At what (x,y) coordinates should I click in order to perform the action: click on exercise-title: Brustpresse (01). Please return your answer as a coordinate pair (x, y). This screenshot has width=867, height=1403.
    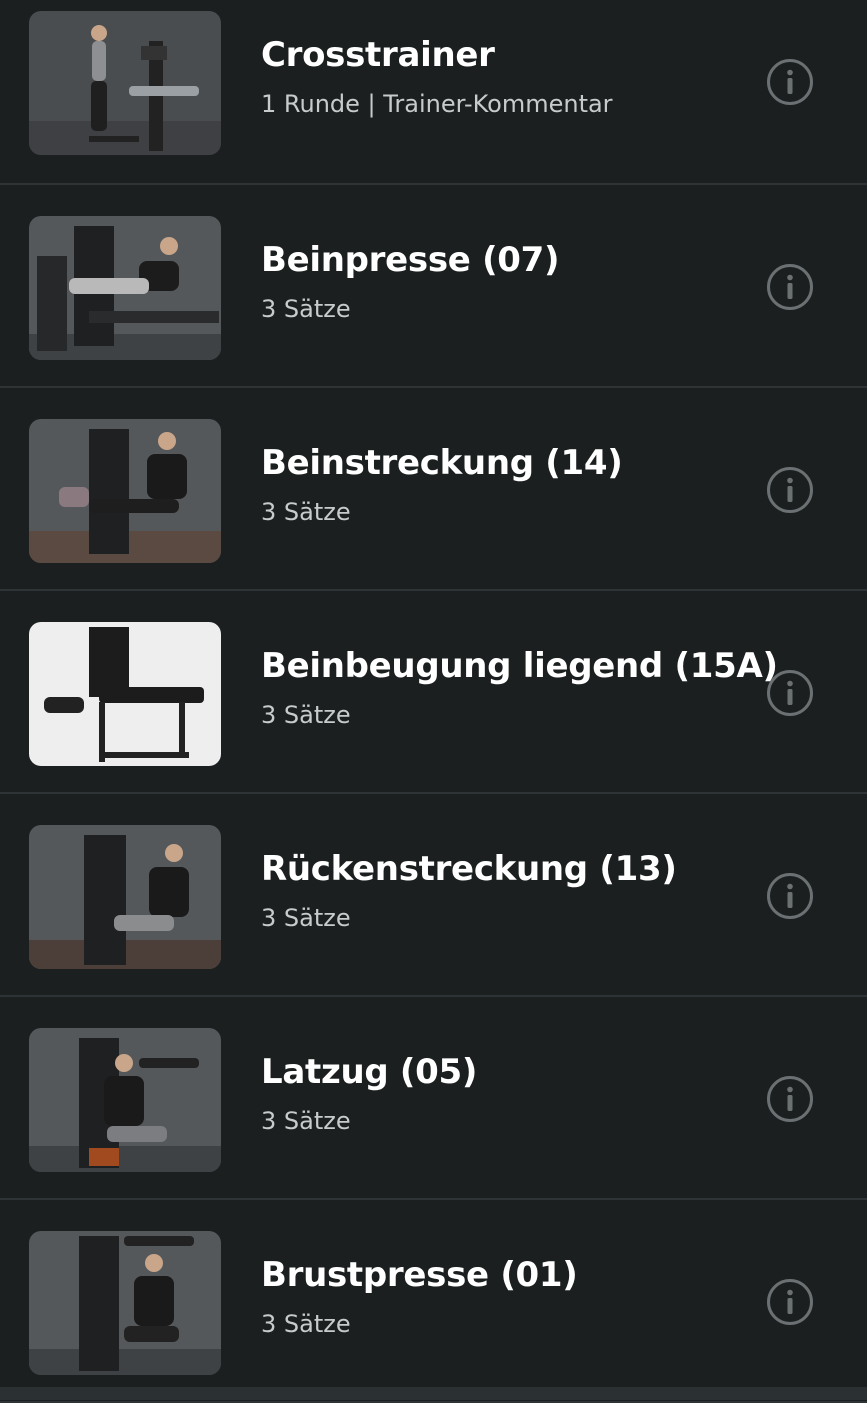
    Looking at the image, I should click on (419, 1275).